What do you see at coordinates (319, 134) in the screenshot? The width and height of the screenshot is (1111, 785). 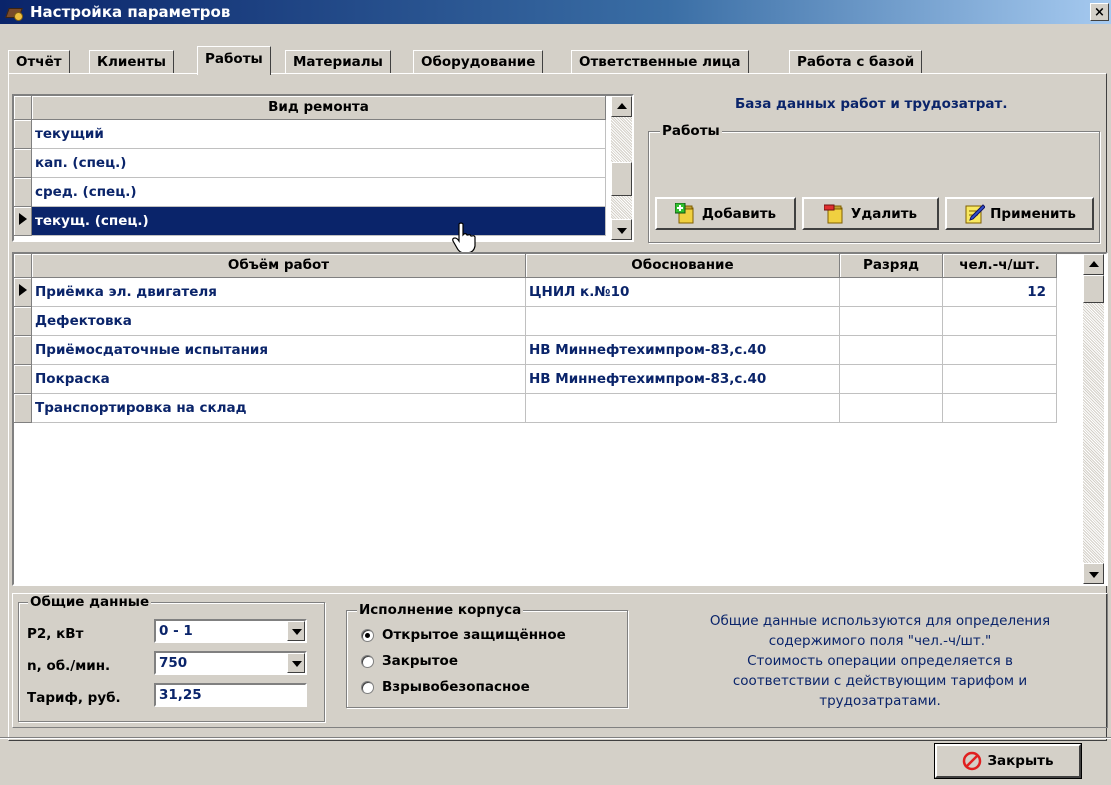 I see `list-item: текущий` at bounding box center [319, 134].